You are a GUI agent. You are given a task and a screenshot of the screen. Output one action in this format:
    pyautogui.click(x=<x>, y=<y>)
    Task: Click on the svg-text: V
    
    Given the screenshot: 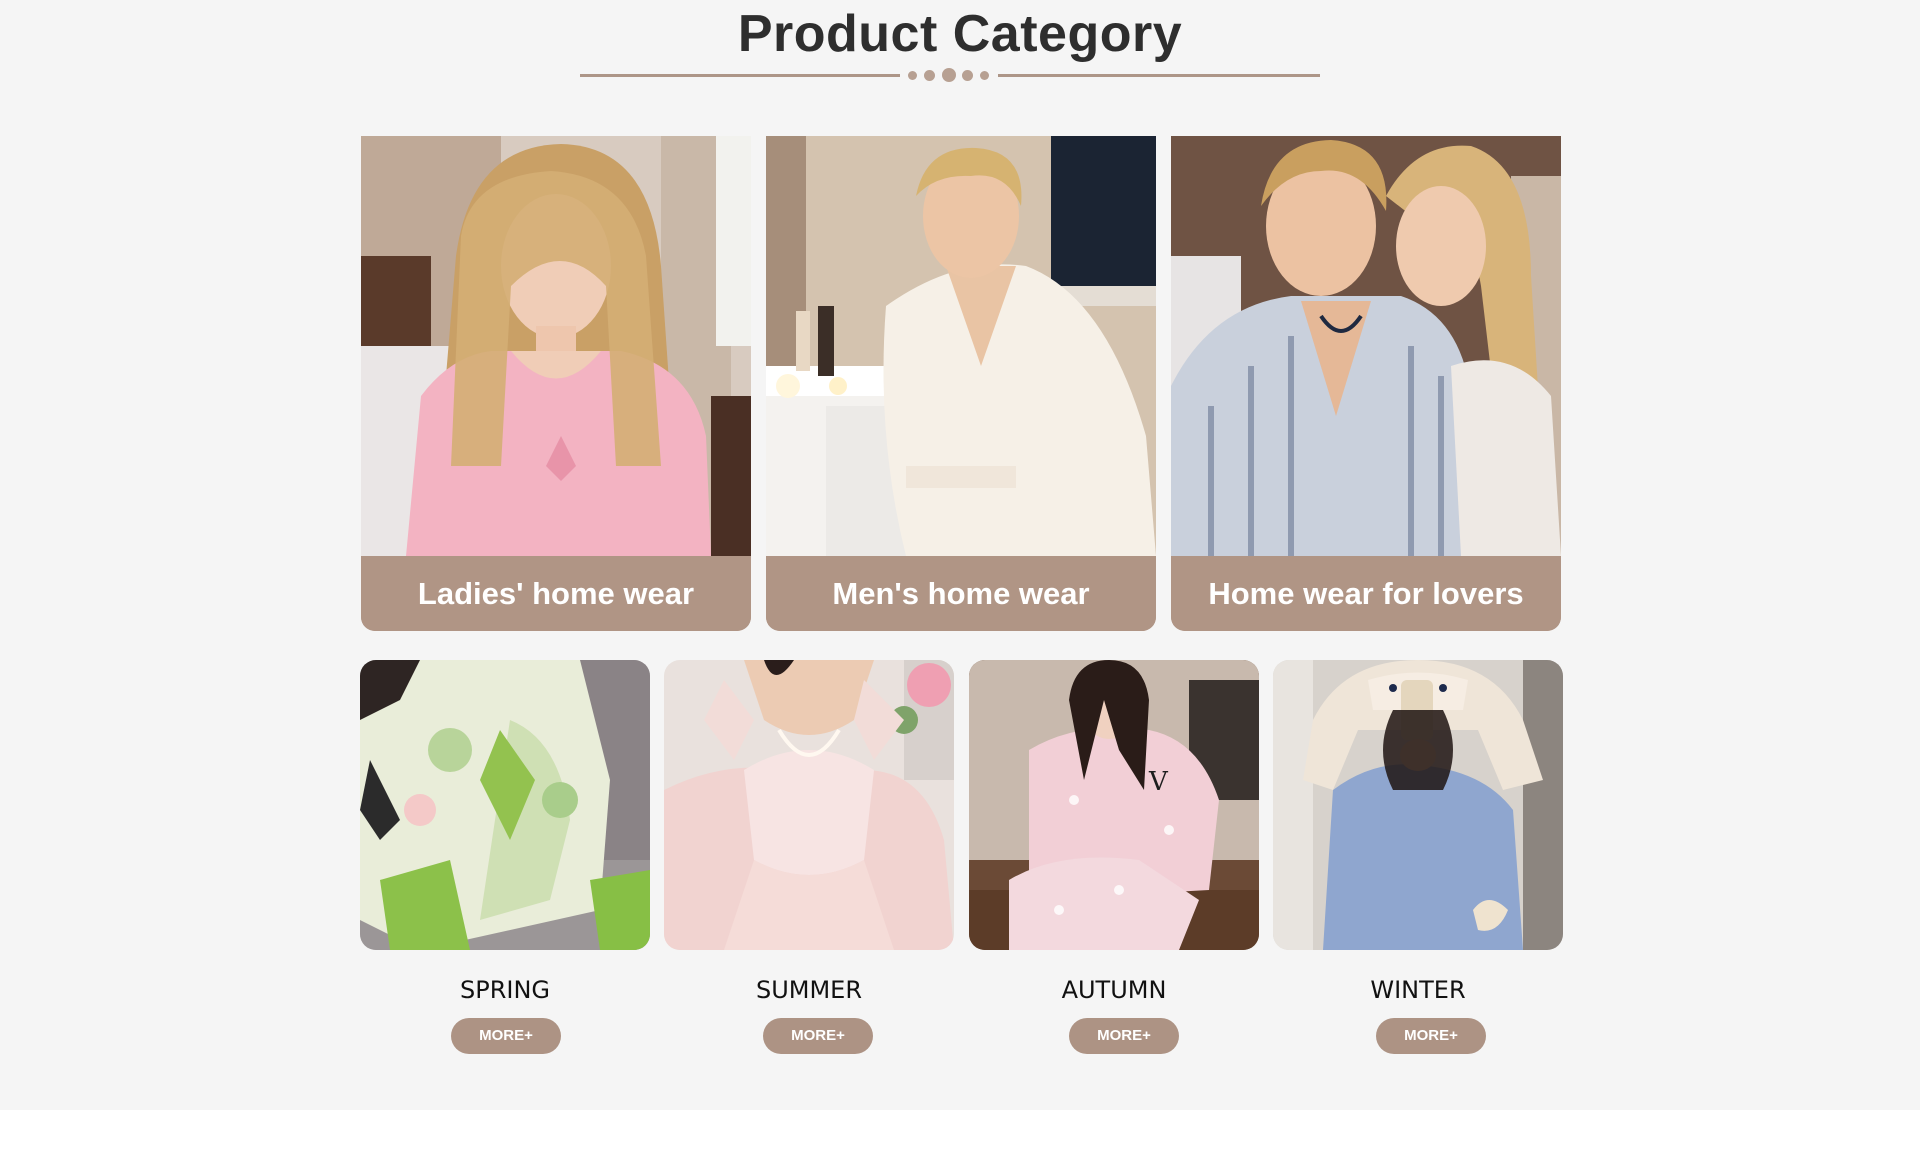 What is the action you would take?
    pyautogui.click(x=1158, y=782)
    